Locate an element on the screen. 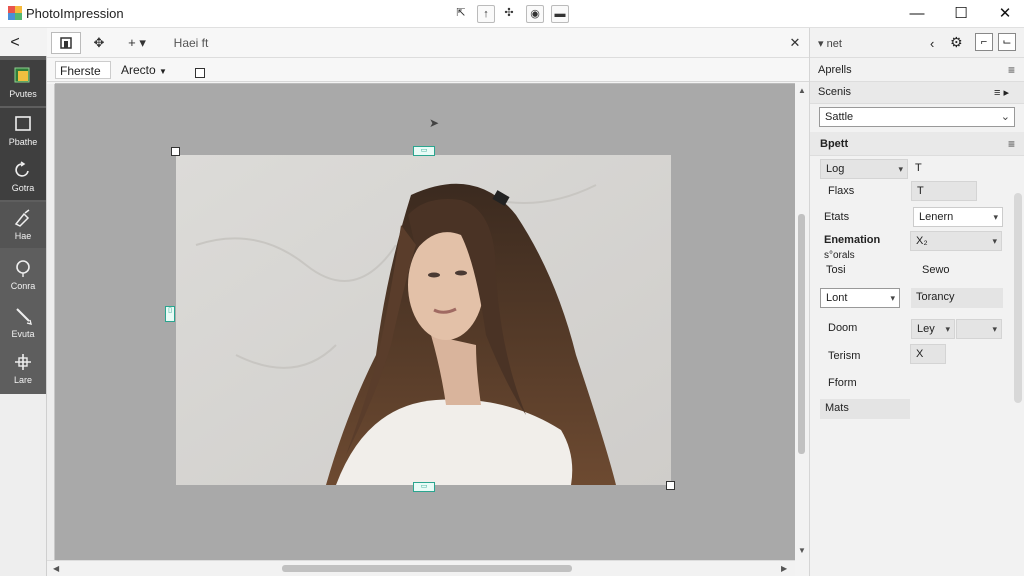  resize-handle-tl is located at coordinates (175, 151).